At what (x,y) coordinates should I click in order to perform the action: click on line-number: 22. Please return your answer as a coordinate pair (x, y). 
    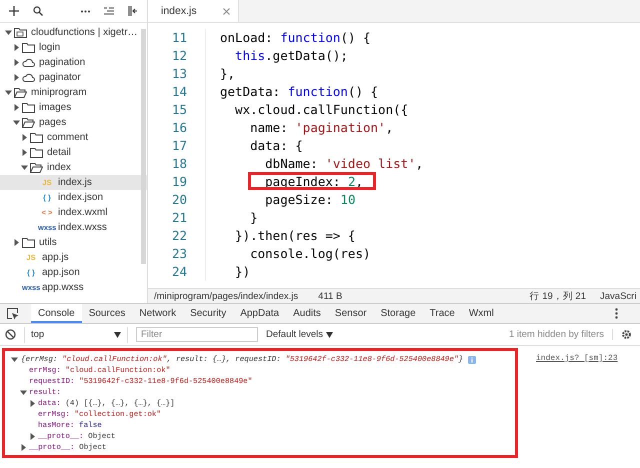
    Looking at the image, I should click on (177, 236).